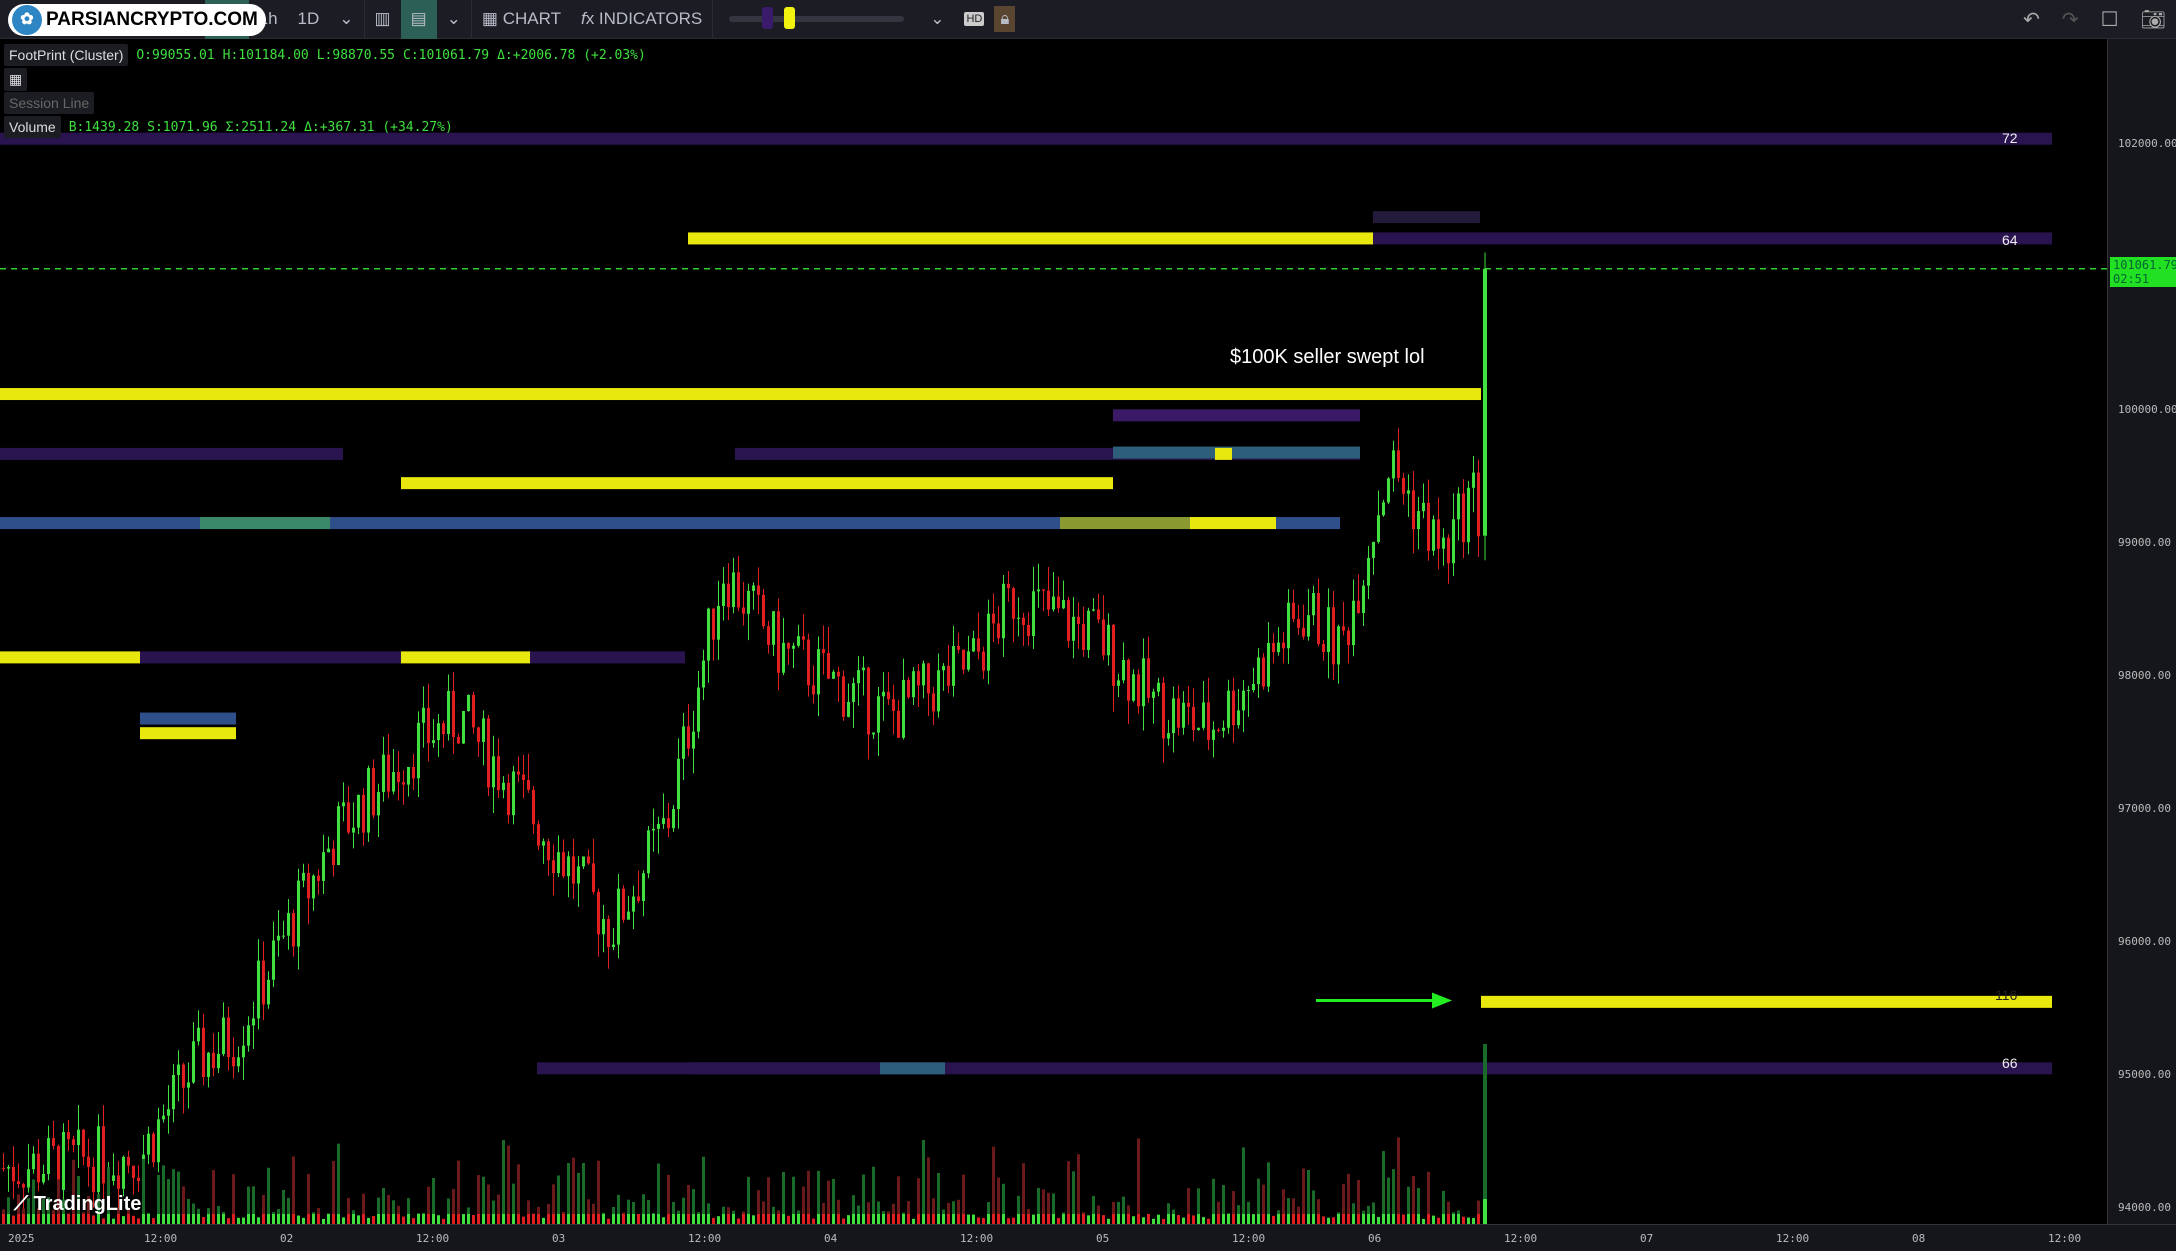 The width and height of the screenshot is (2176, 1251). Describe the element at coordinates (1005, 19) in the screenshot. I see `lock-icon: 🔒︎` at that location.